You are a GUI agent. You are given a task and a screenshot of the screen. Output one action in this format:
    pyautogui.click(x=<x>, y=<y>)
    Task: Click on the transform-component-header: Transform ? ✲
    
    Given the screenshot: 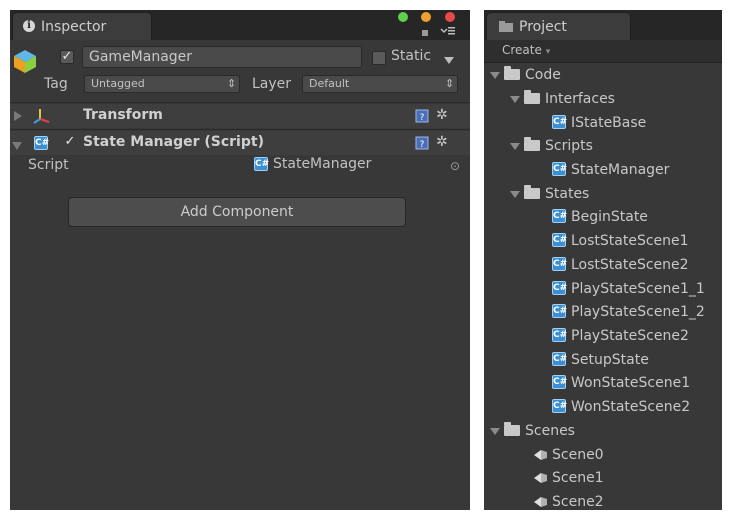 What is the action you would take?
    pyautogui.click(x=240, y=116)
    